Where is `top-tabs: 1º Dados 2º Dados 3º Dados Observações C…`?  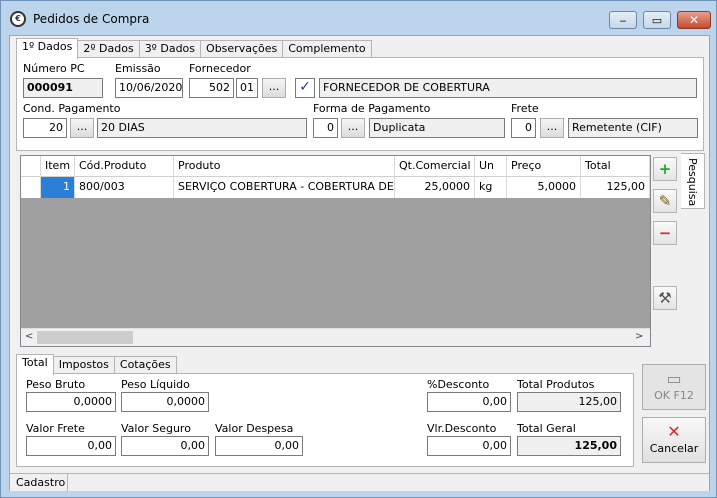
top-tabs: 1º Dados 2º Dados 3º Dados Observações C… is located at coordinates (194, 48).